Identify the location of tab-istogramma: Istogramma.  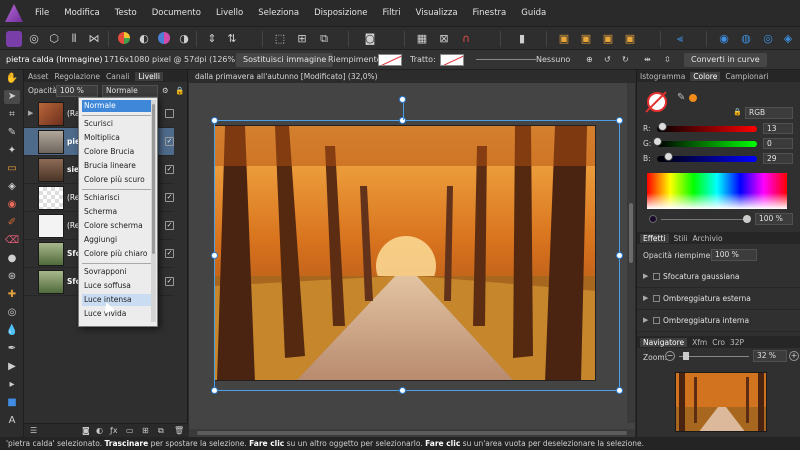
(662, 76).